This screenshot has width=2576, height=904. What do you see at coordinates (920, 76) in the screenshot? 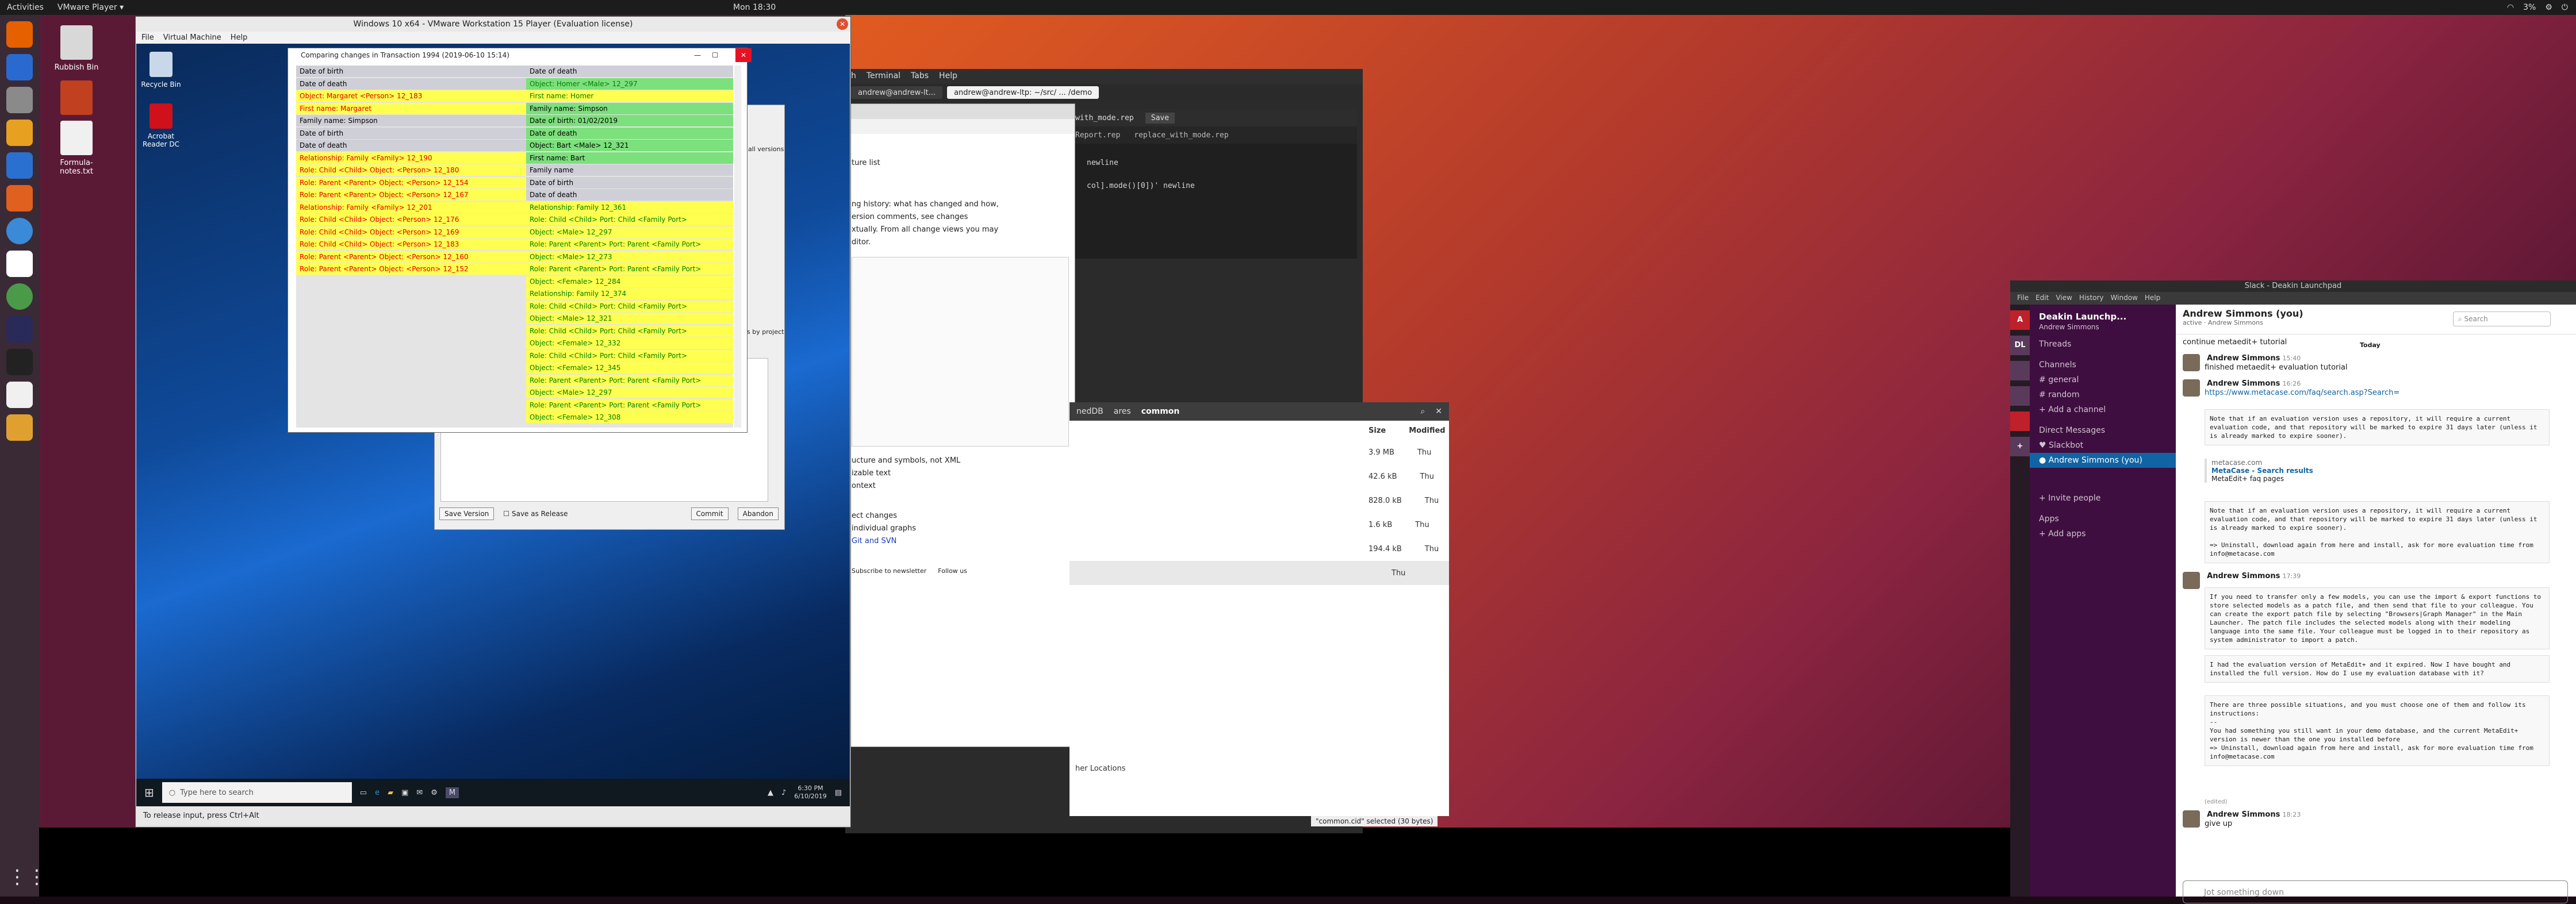
I see `menu-item: Tabs` at bounding box center [920, 76].